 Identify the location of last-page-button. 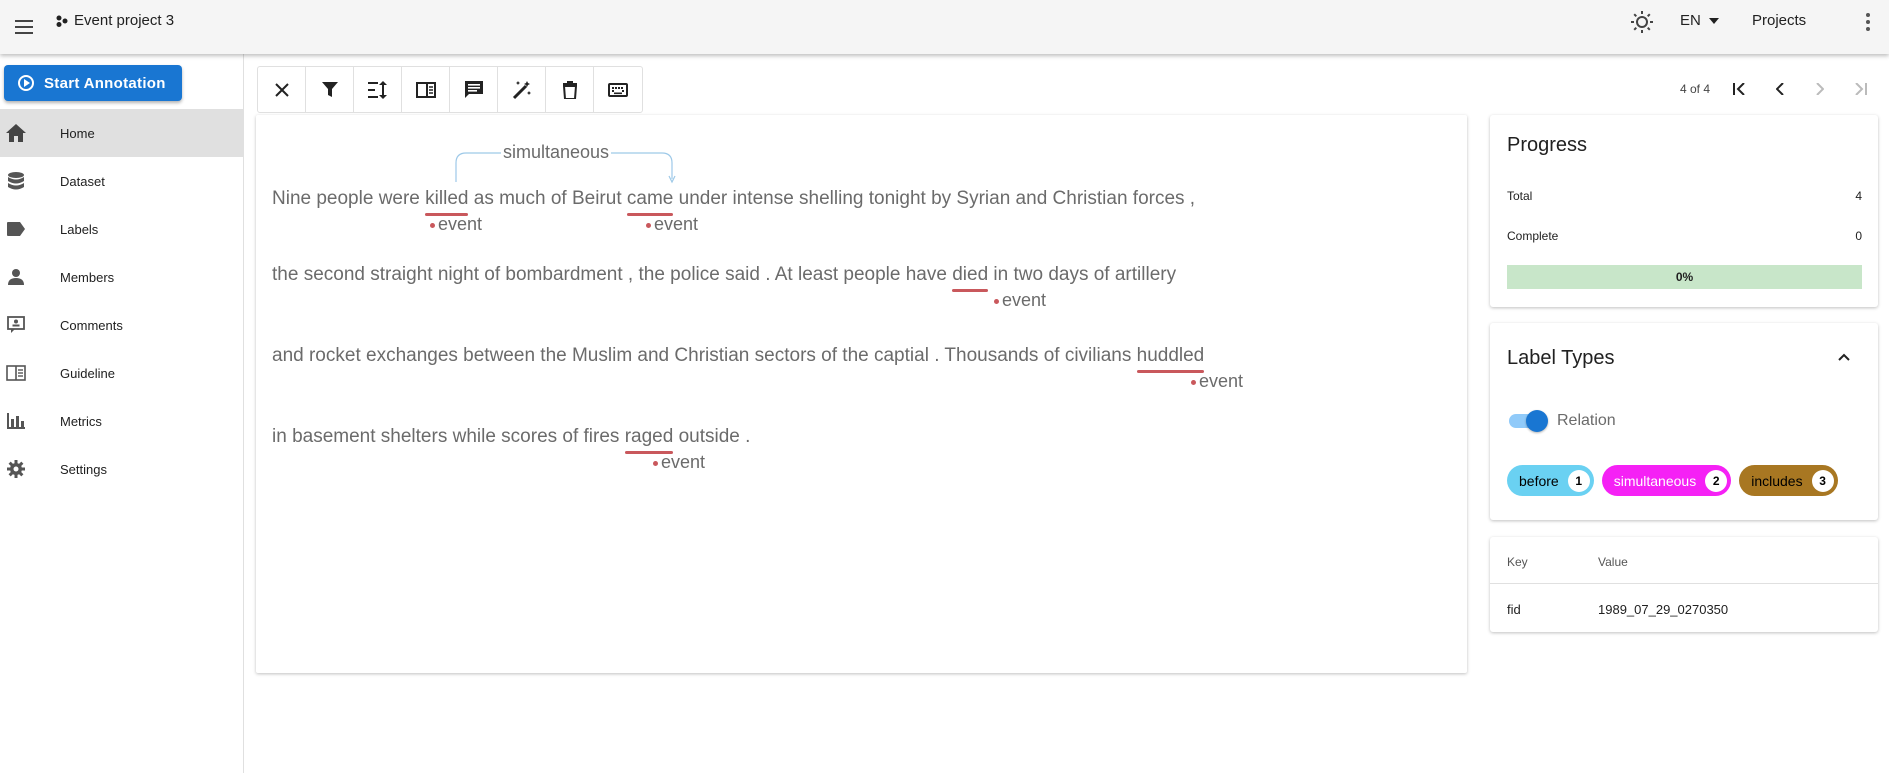
(1860, 89).